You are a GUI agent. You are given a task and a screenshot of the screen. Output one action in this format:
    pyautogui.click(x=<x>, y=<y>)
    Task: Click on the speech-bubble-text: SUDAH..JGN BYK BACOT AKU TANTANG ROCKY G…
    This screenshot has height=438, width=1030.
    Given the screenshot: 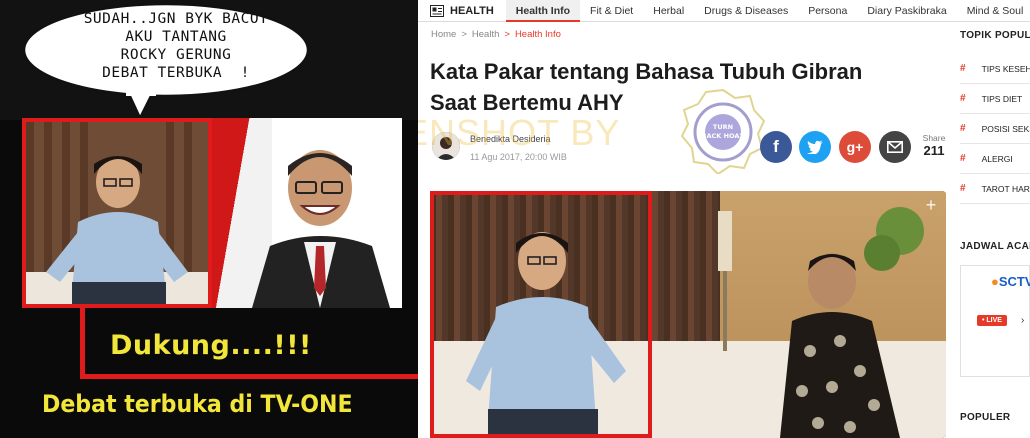 What is the action you would take?
    pyautogui.click(x=176, y=46)
    